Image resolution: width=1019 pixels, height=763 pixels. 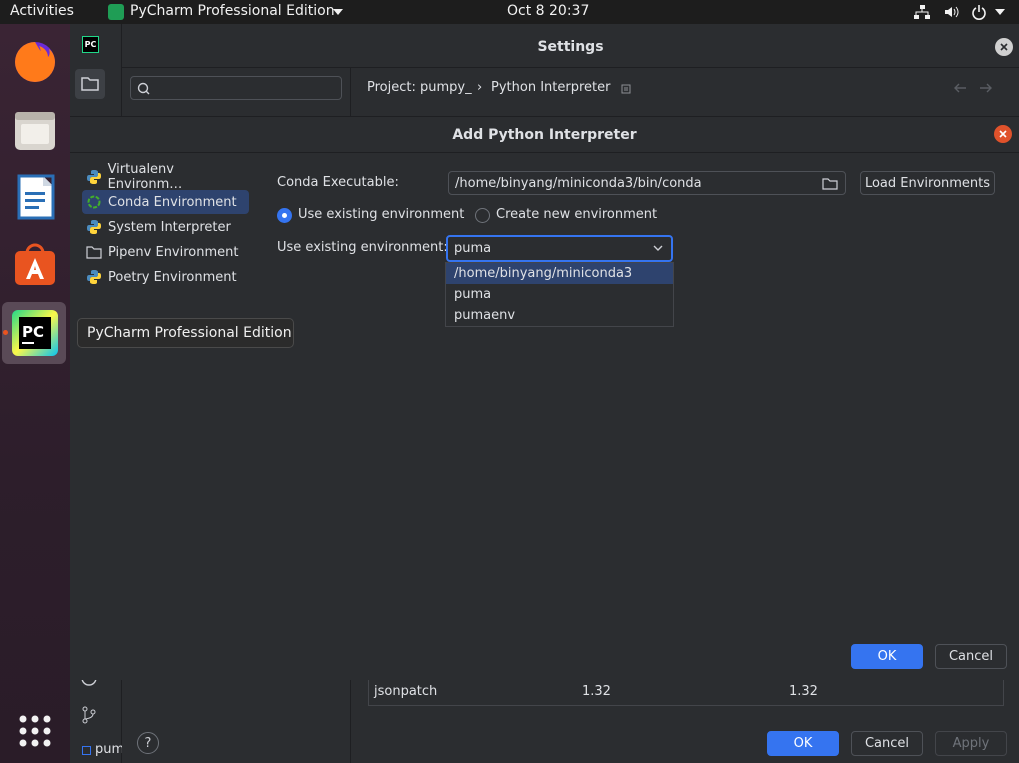 What do you see at coordinates (94, 277) in the screenshot?
I see `poetry-icon` at bounding box center [94, 277].